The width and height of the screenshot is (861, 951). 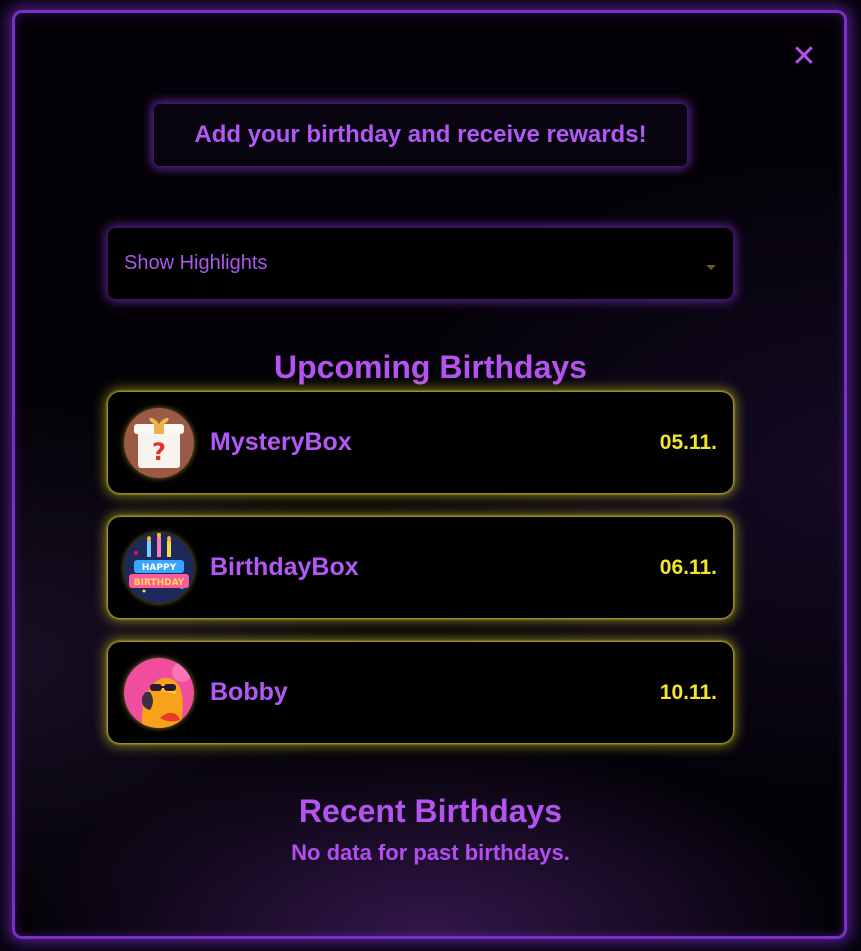 I want to click on happy-birthday-icon: HAPPY BIRTHDAY, so click(x=159, y=567).